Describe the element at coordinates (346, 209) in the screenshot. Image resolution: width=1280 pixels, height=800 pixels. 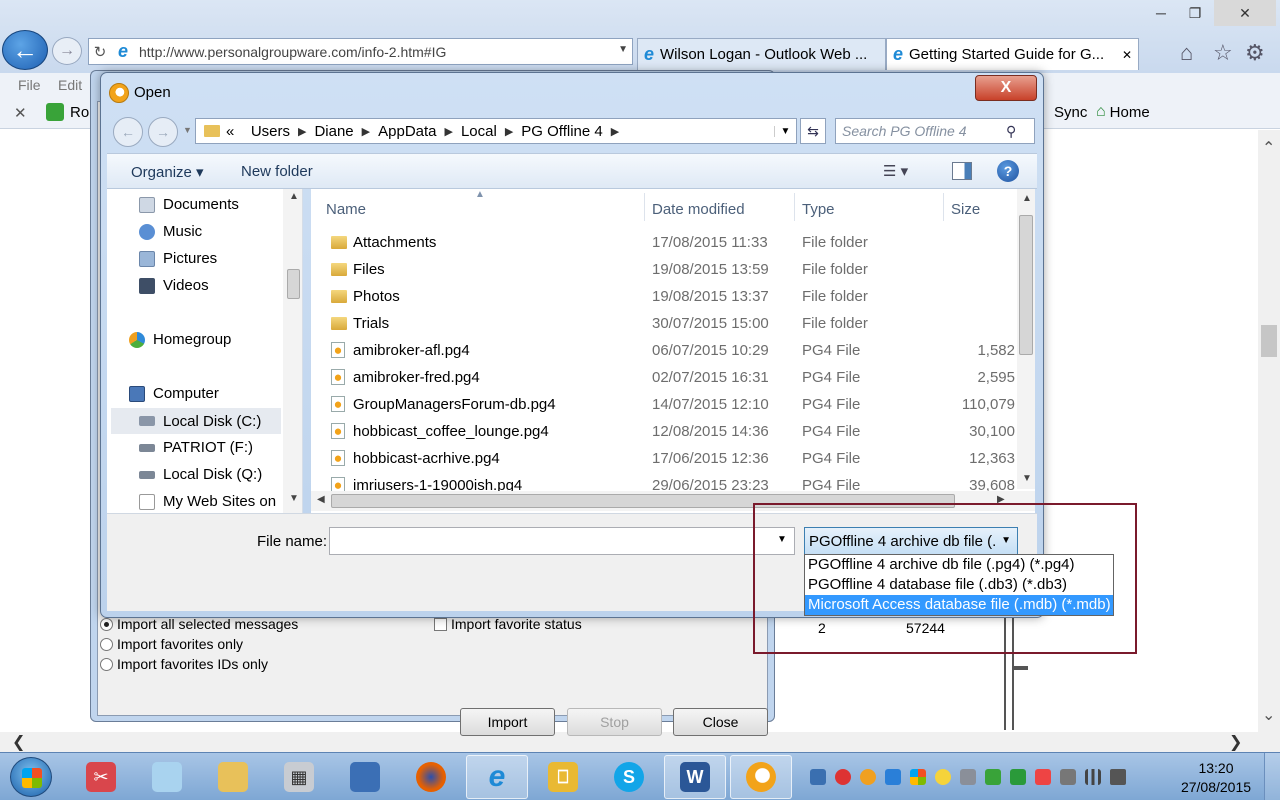
I see `column-name: Name` at that location.